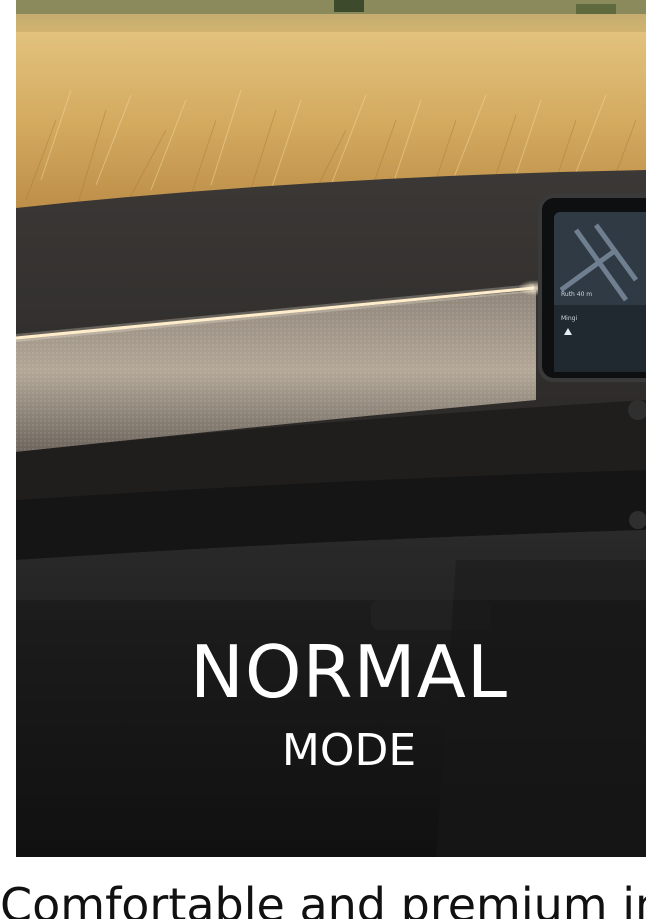  I want to click on infotainment-screen: Ruth 40 m Mingi, so click(592, 288).